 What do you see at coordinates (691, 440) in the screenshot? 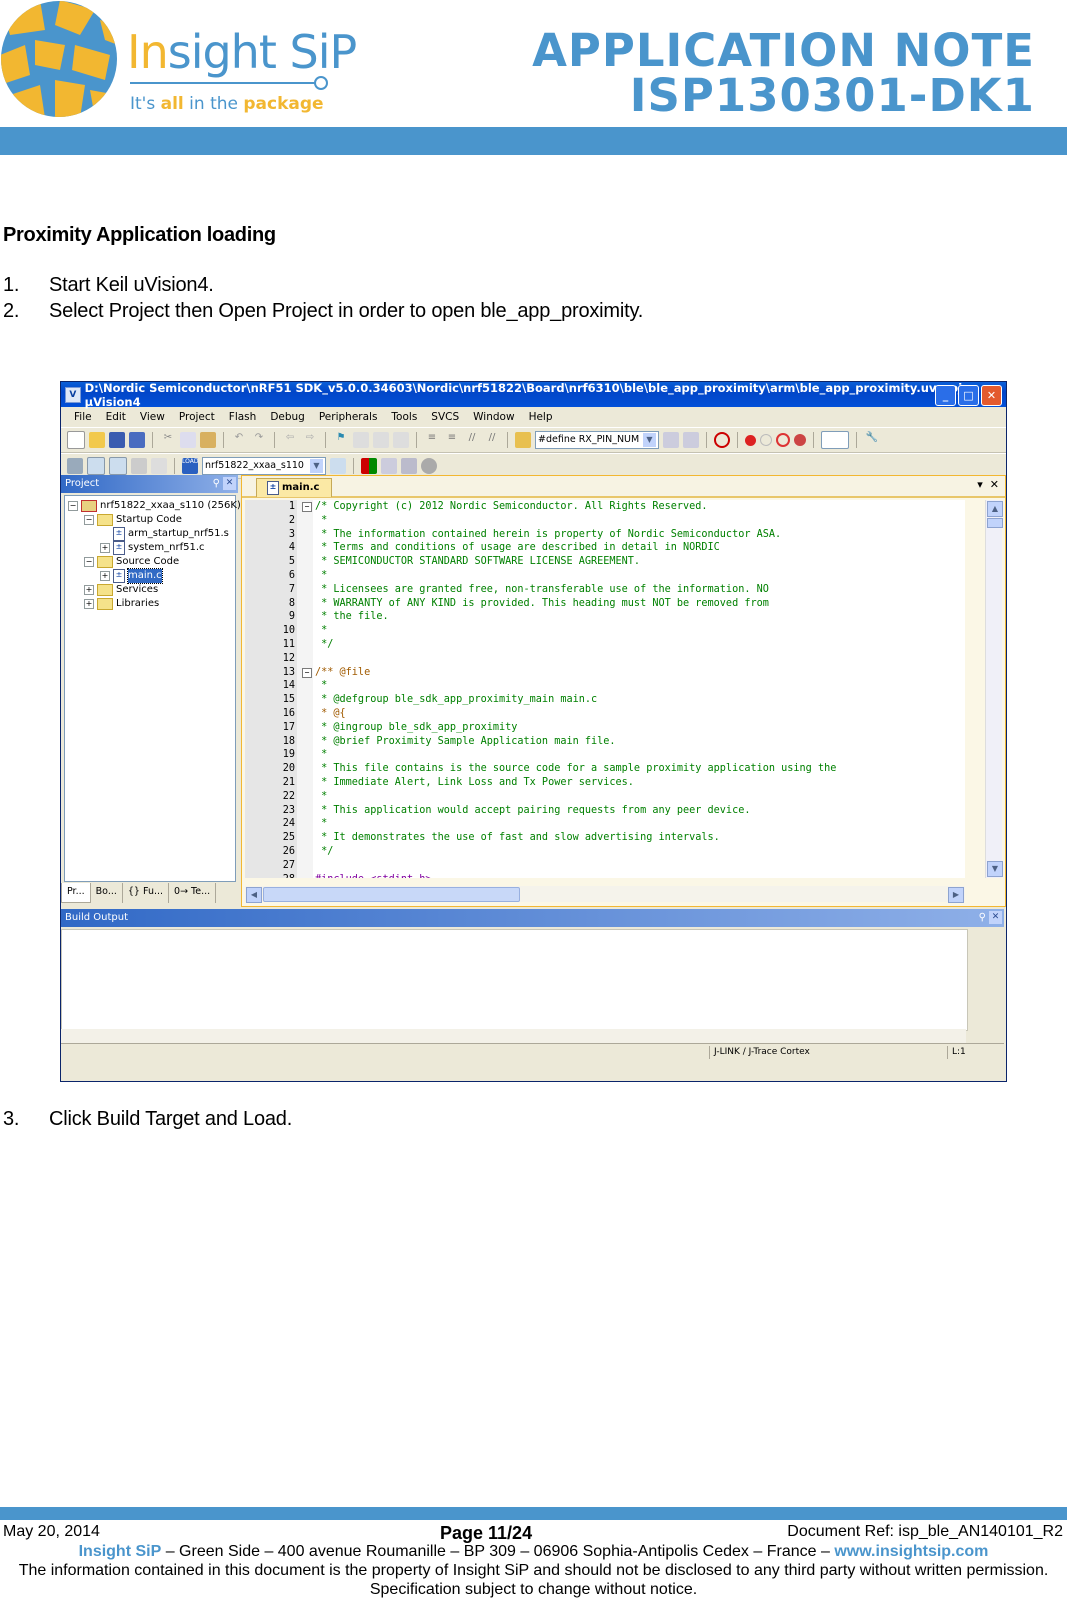
I see `incremental-find-icon` at bounding box center [691, 440].